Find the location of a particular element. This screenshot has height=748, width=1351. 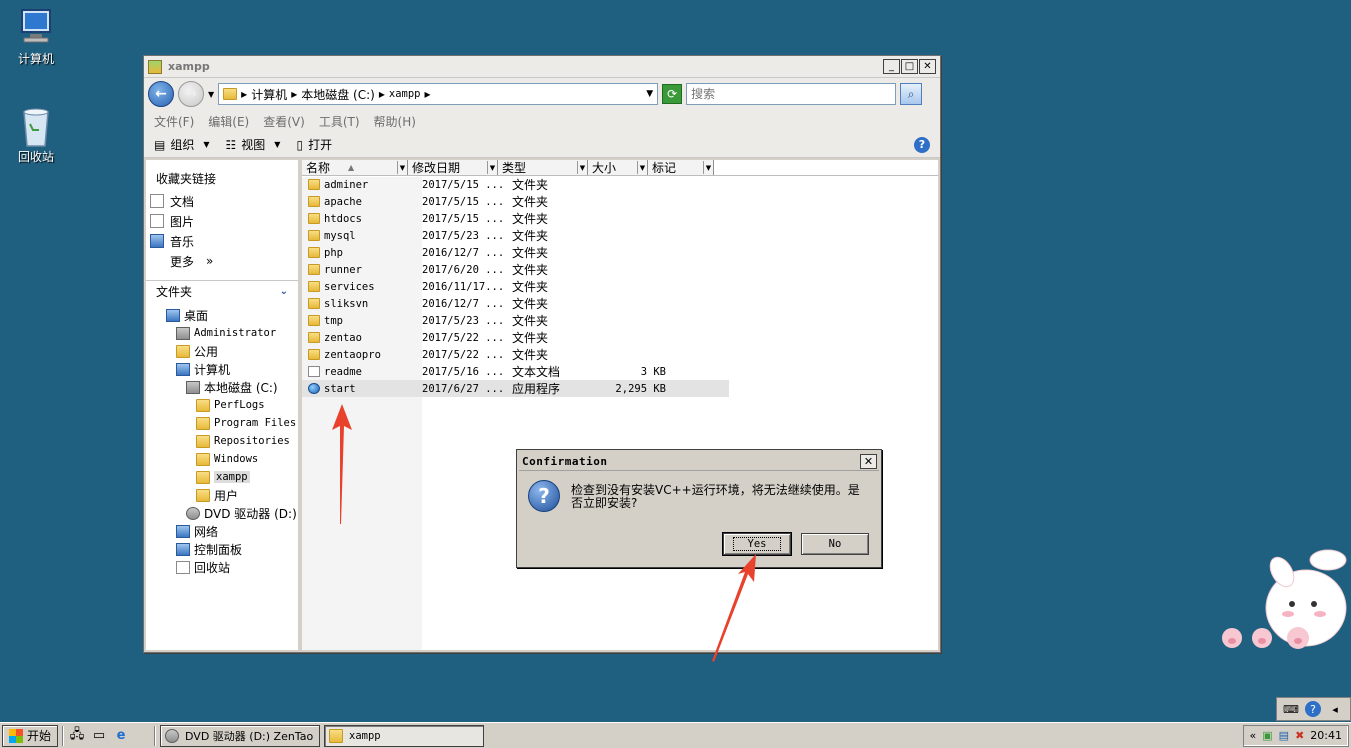

nav-history-dropdown: ▼ is located at coordinates (211, 94).